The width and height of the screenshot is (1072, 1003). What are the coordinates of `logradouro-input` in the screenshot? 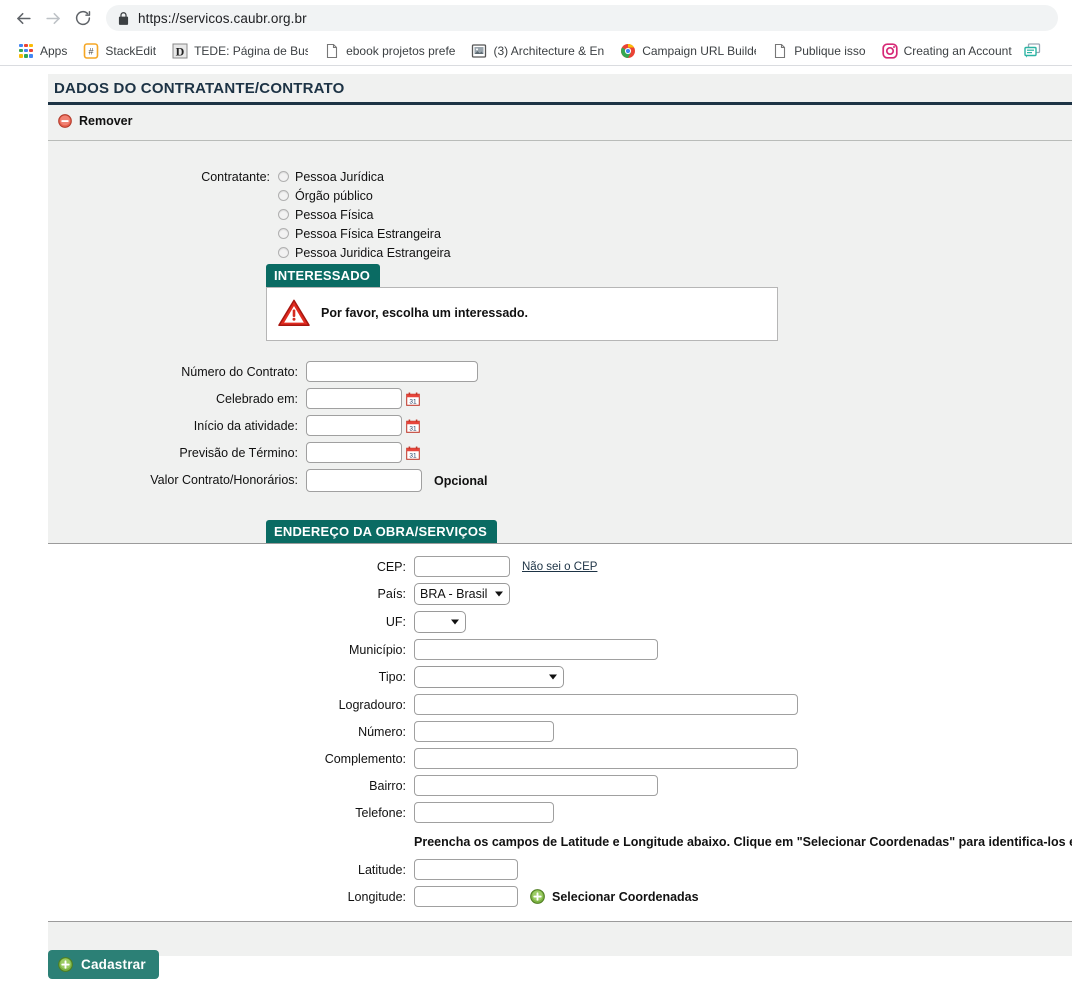 It's located at (606, 704).